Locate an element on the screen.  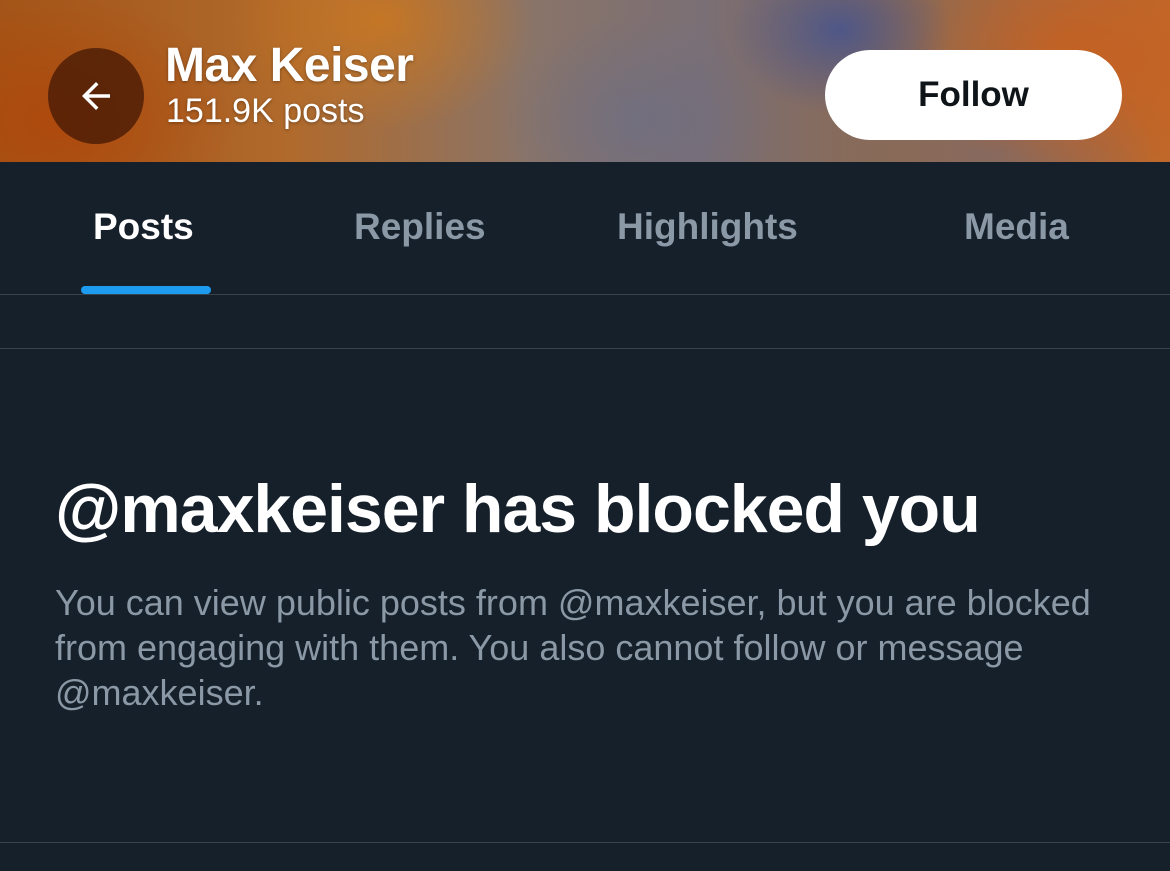
follow-button: Follow is located at coordinates (973, 95).